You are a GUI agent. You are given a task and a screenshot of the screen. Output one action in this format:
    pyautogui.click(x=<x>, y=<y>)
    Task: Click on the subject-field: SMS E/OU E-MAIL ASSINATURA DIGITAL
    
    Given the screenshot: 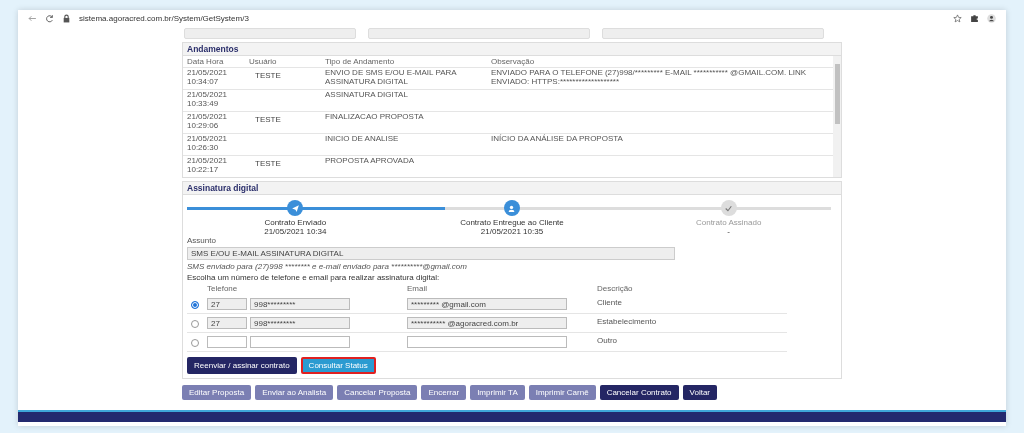 What is the action you would take?
    pyautogui.click(x=431, y=253)
    